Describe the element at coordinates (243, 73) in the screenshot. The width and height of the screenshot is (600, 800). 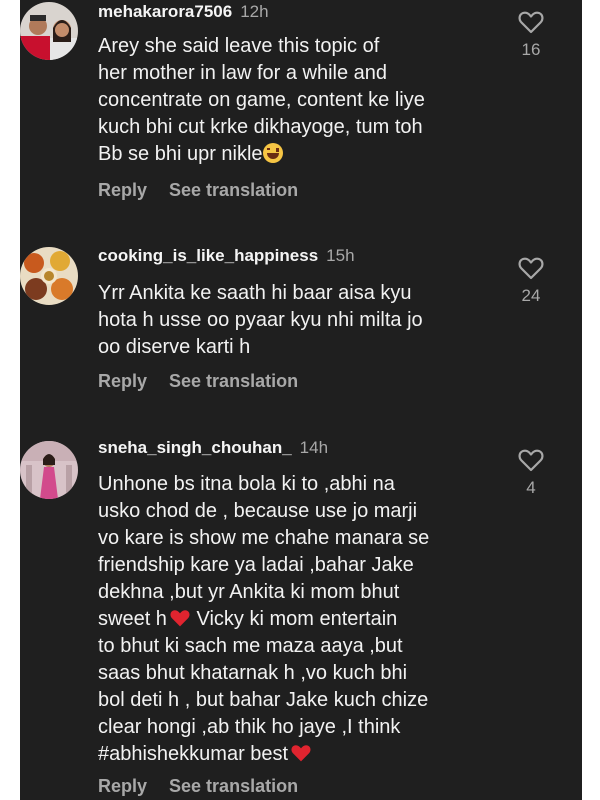
I see `comment-line: her mother in law for a while and` at that location.